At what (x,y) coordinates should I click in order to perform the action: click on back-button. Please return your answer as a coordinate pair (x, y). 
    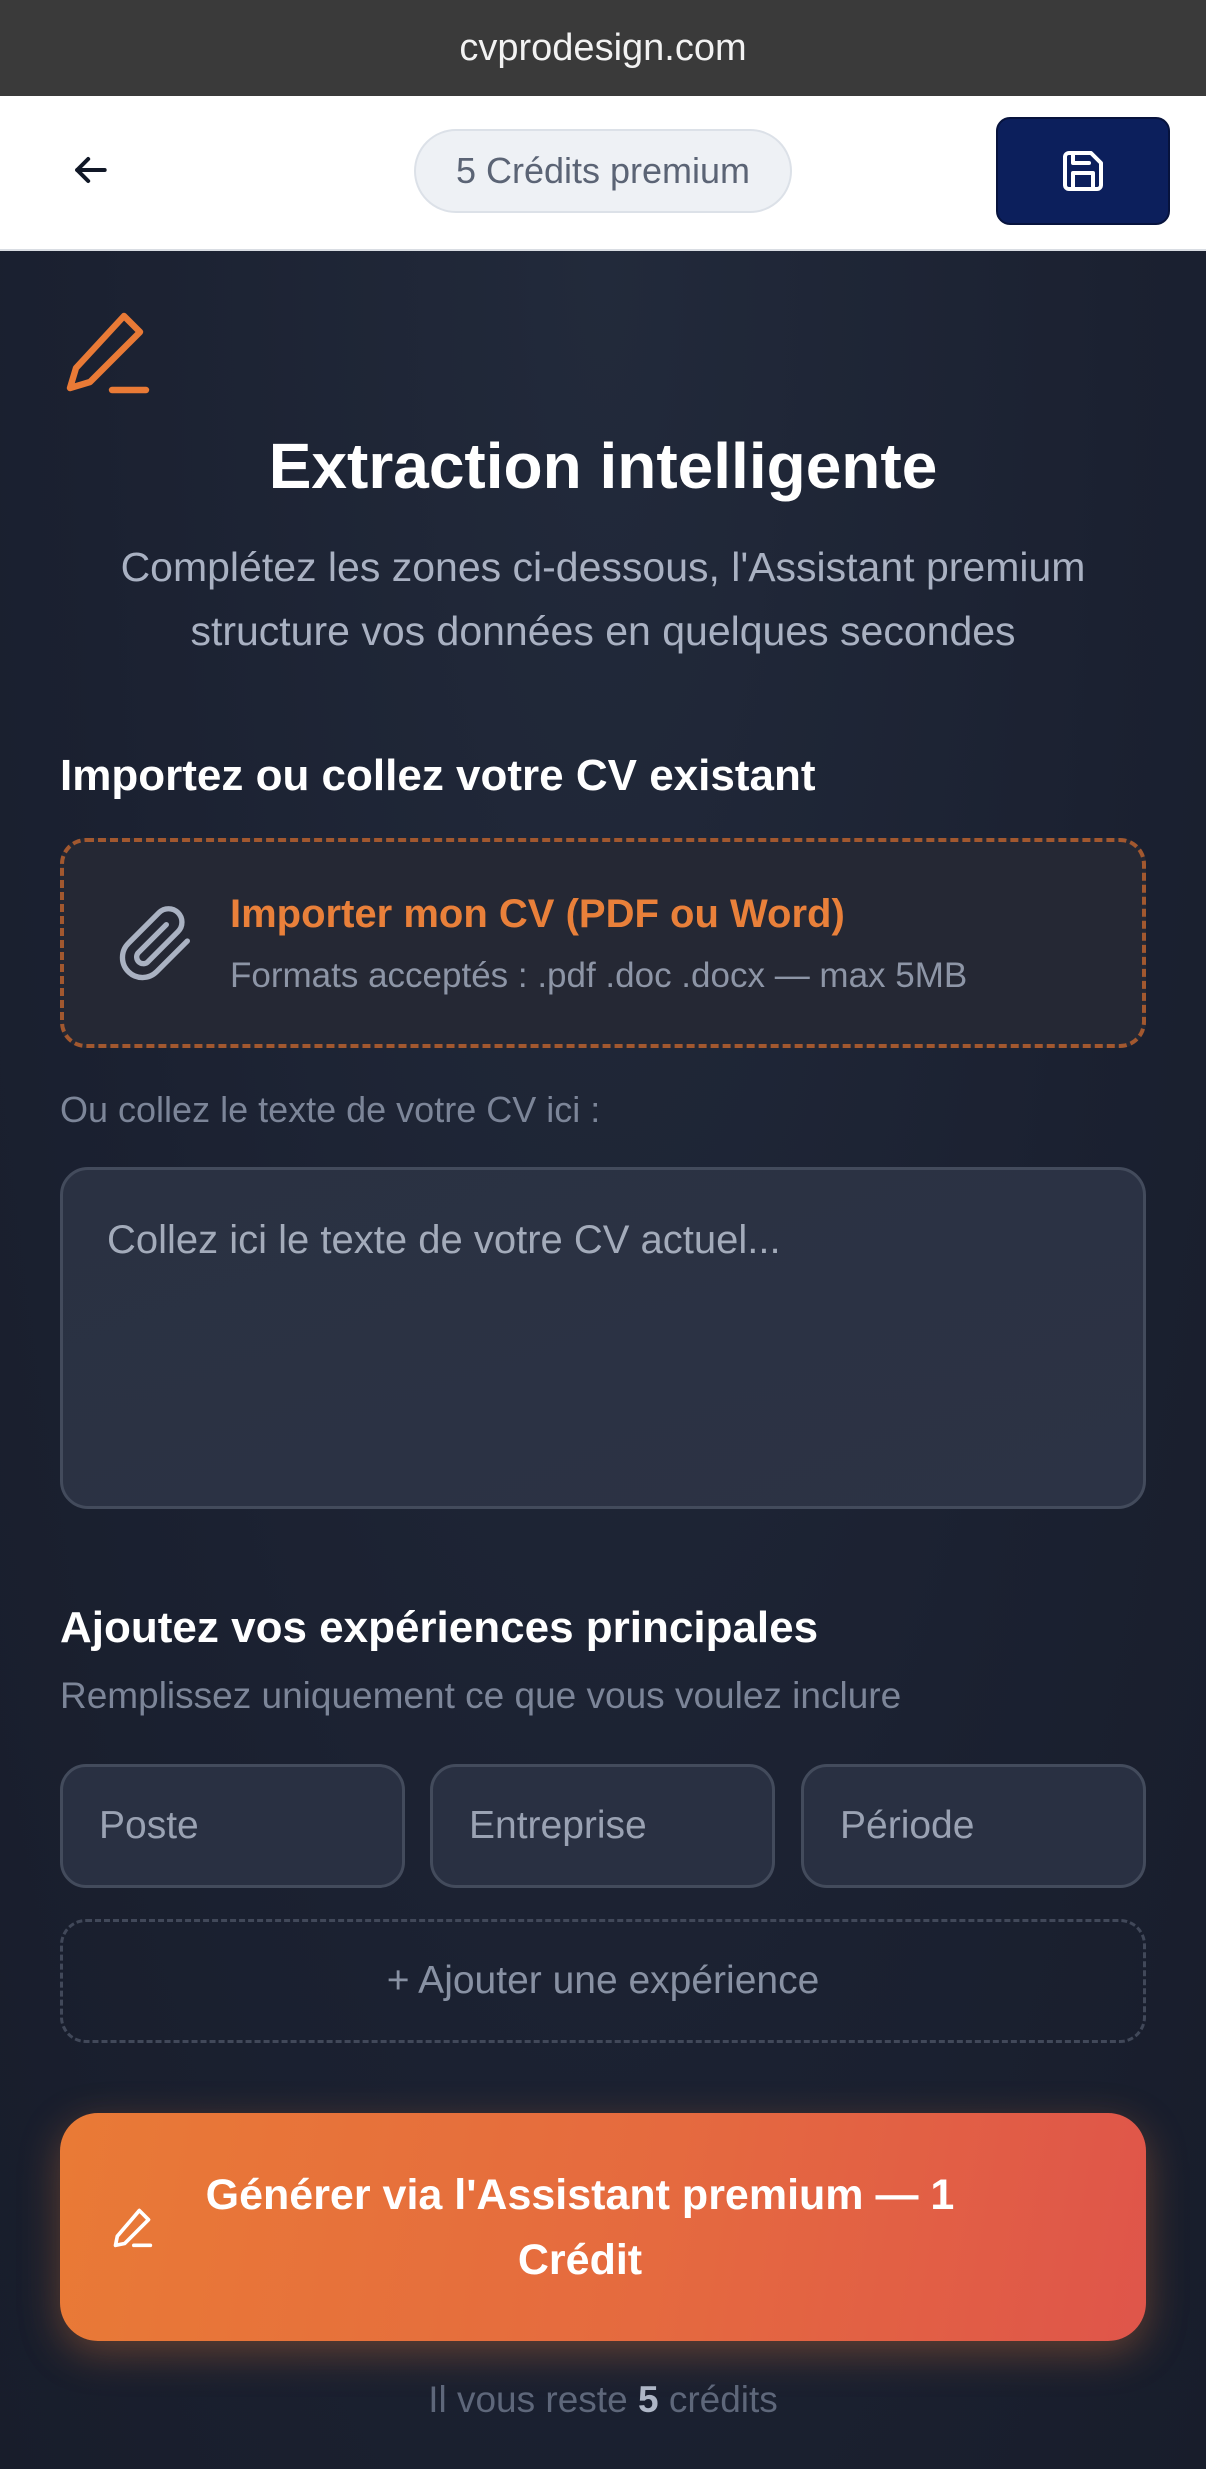
    Looking at the image, I should click on (90, 170).